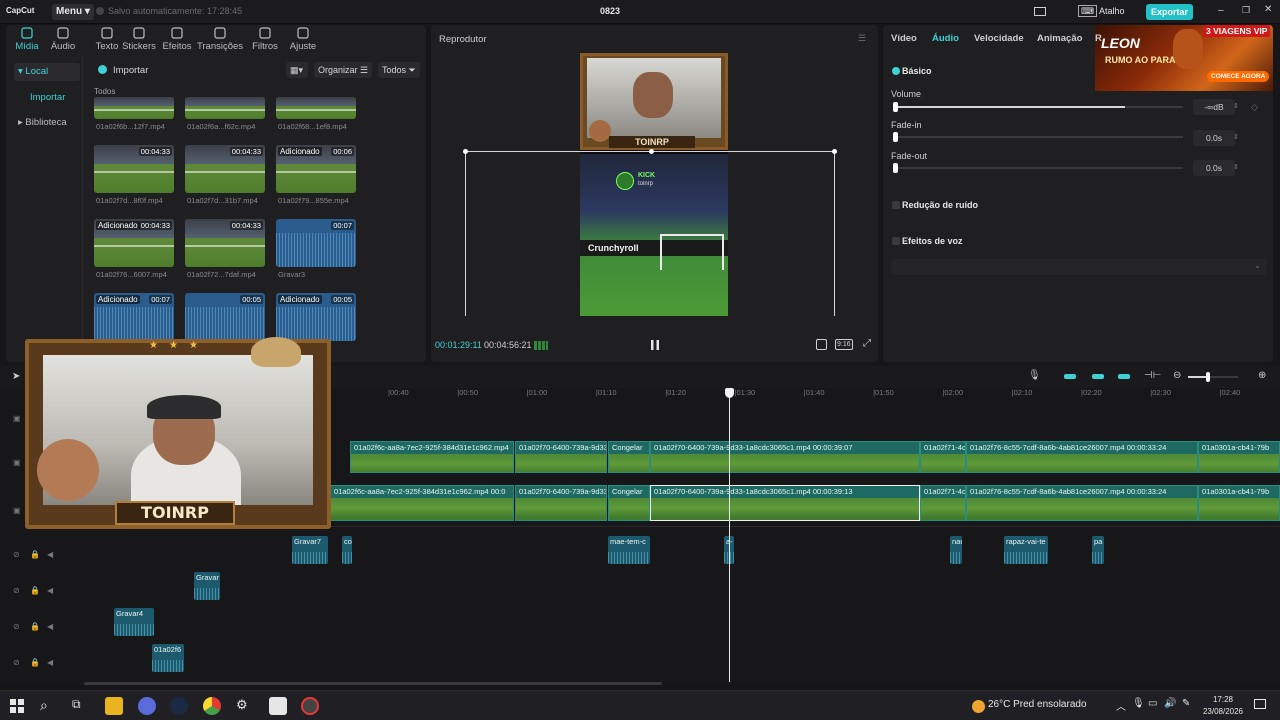  What do you see at coordinates (1223, 711) in the screenshot?
I see `clock-date: 23/08/2026` at bounding box center [1223, 711].